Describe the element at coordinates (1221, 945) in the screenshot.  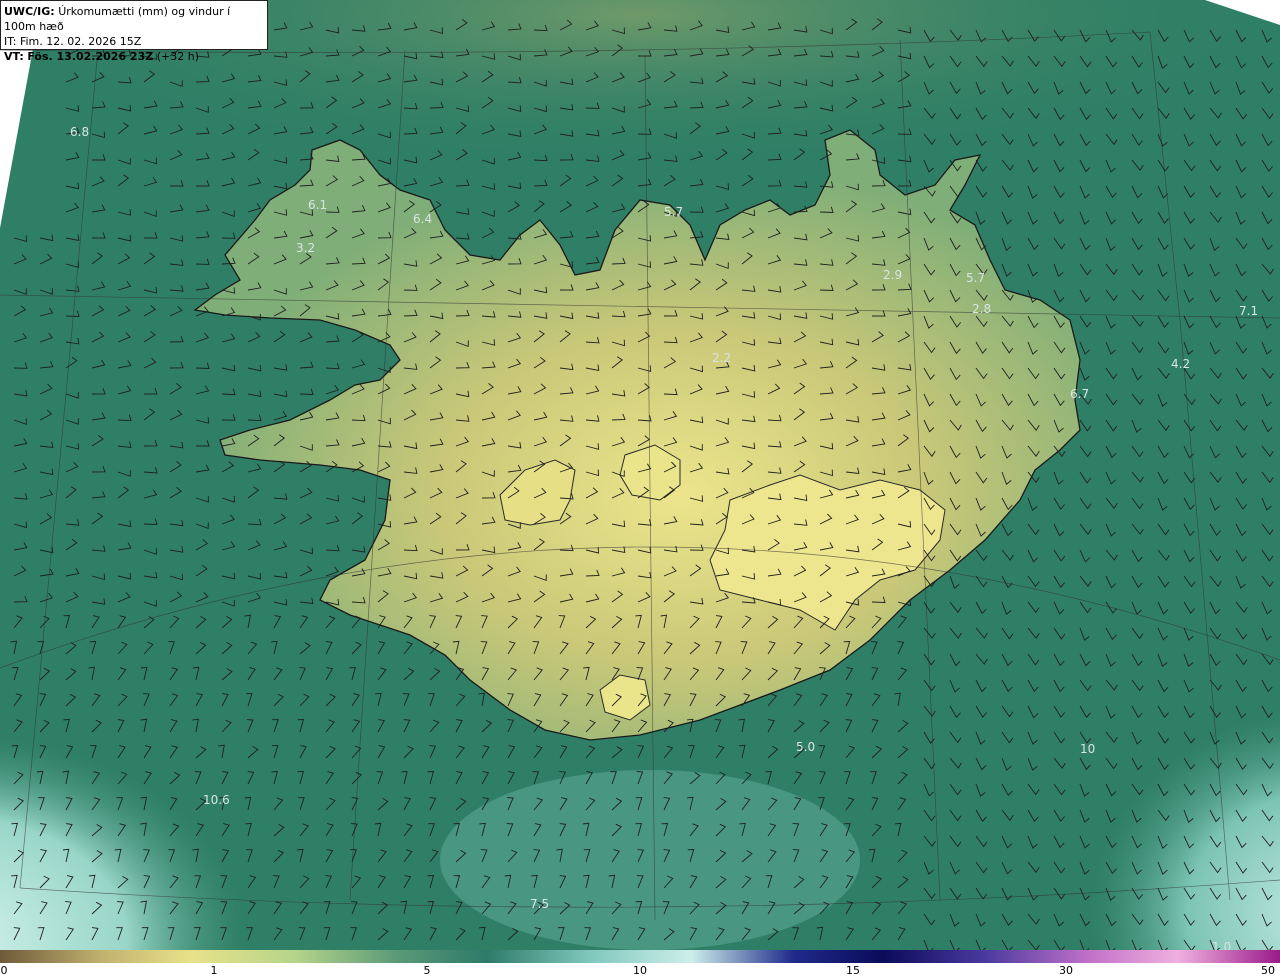
I see `value-label: 1.0` at that location.